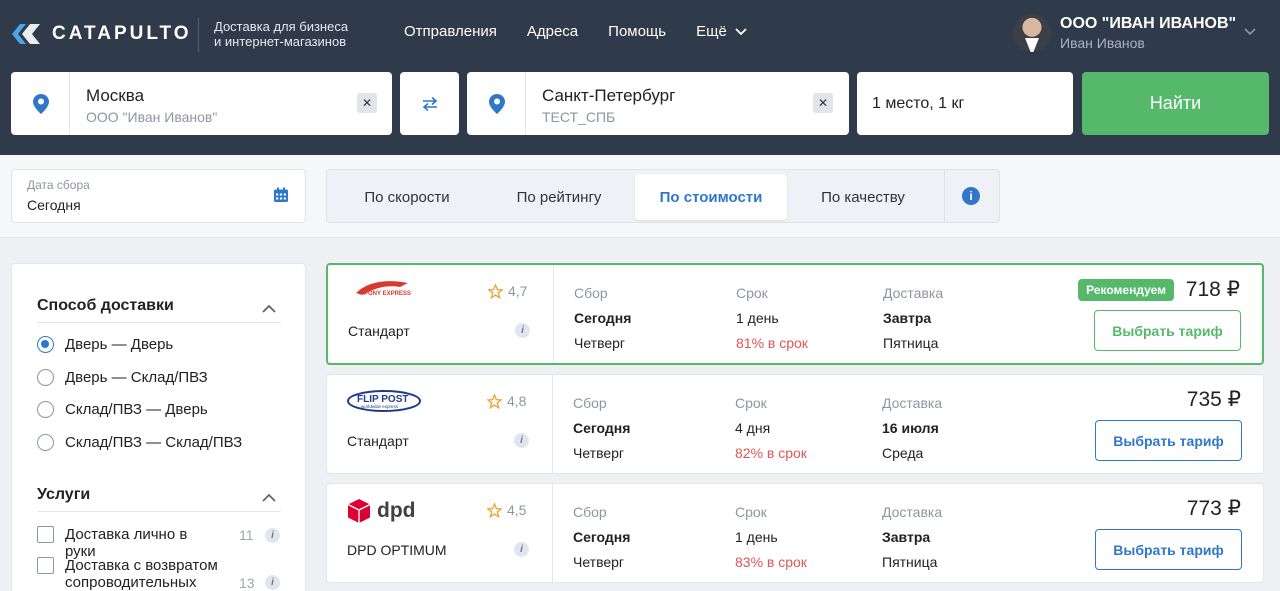 Image resolution: width=1280 pixels, height=591 pixels. What do you see at coordinates (281, 195) in the screenshot?
I see `calendar-icon` at bounding box center [281, 195].